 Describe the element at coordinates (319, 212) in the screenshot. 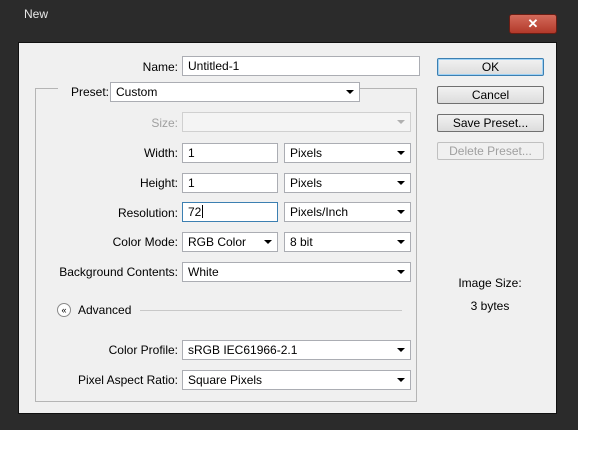

I see `resolution-unit-value: Pixels/Inch` at that location.